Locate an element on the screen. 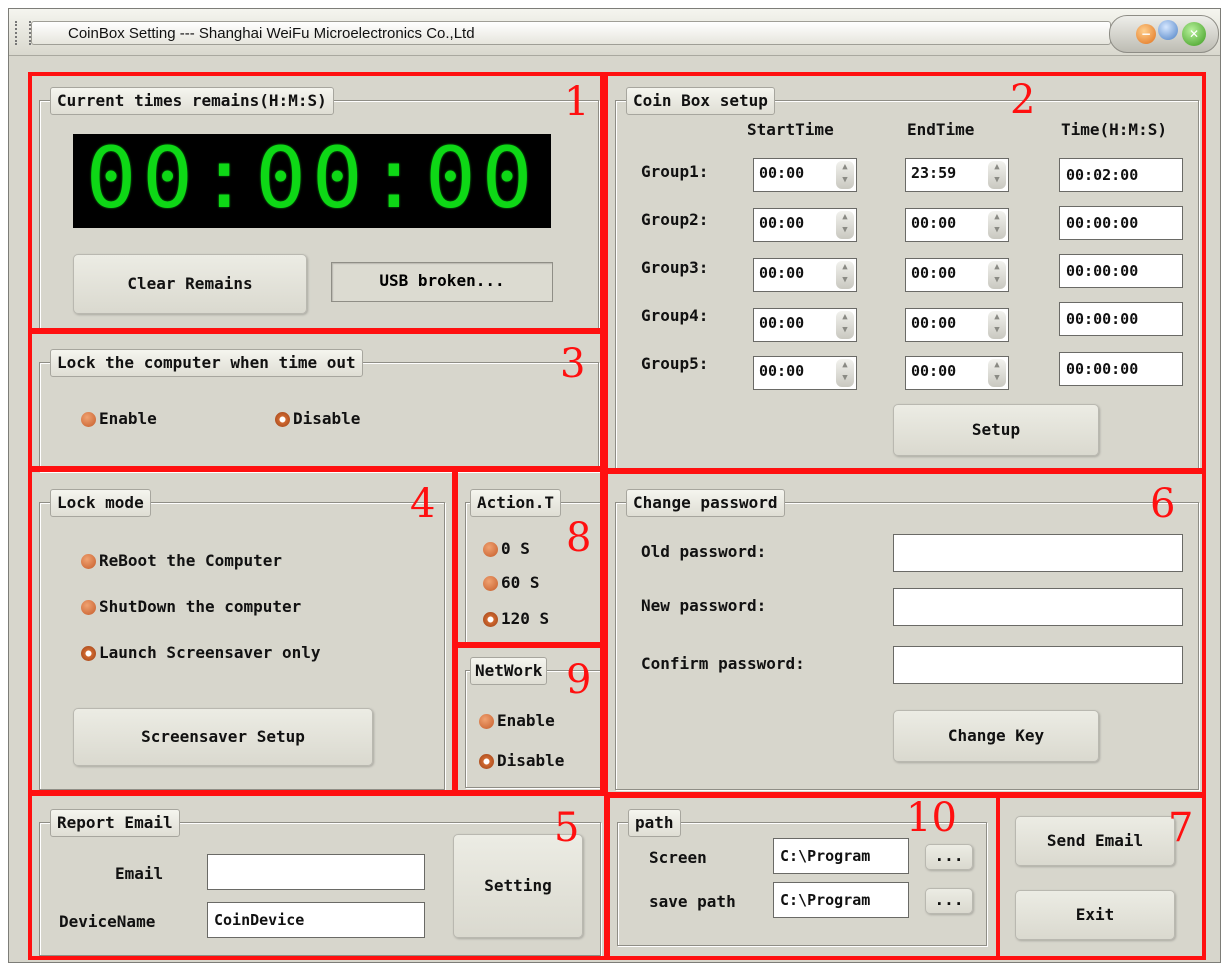 The height and width of the screenshot is (969, 1229). screen-path-input: C:\Program is located at coordinates (841, 856).